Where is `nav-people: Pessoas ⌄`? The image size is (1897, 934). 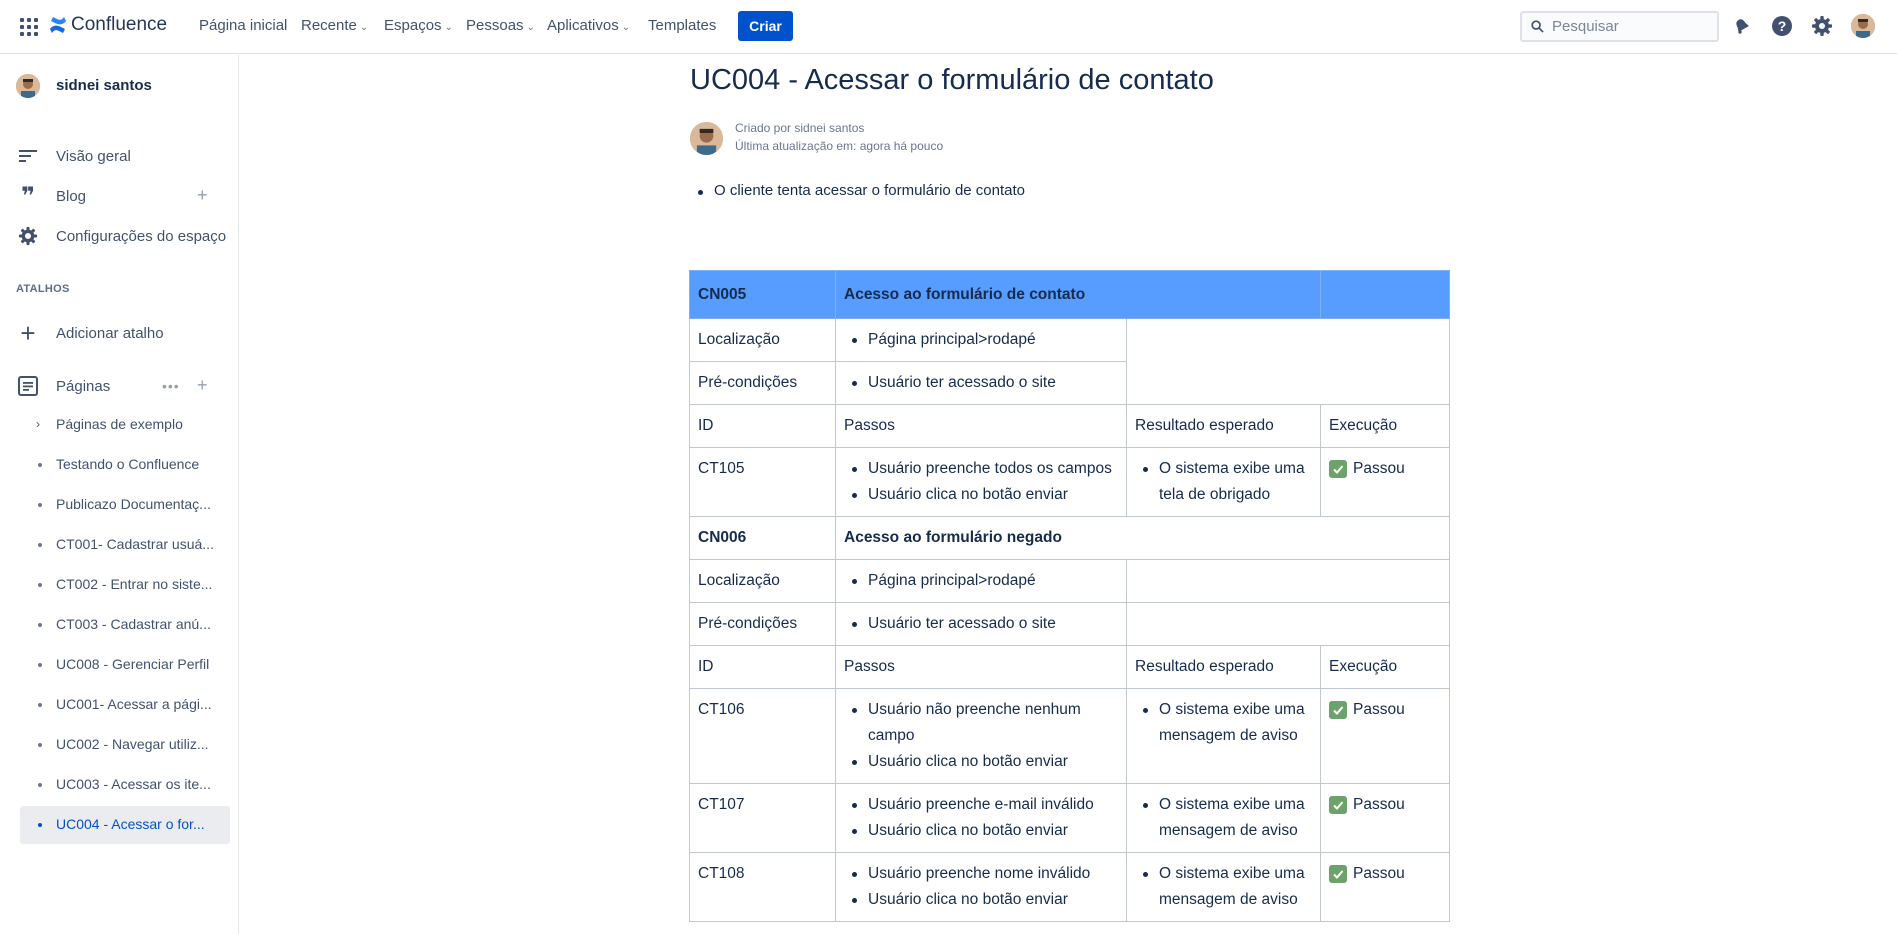
nav-people: Pessoas ⌄ is located at coordinates (500, 25).